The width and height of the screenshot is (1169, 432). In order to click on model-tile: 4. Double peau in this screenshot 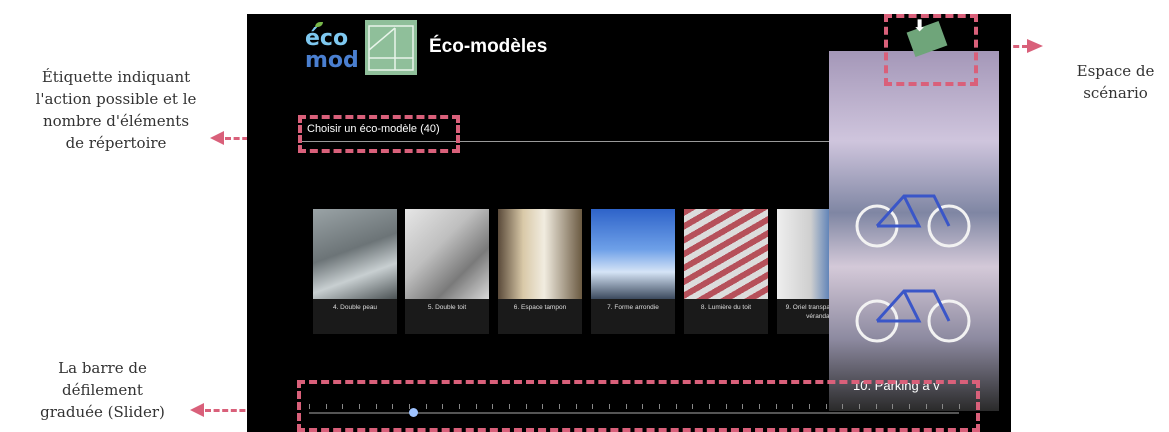, I will do `click(355, 271)`.